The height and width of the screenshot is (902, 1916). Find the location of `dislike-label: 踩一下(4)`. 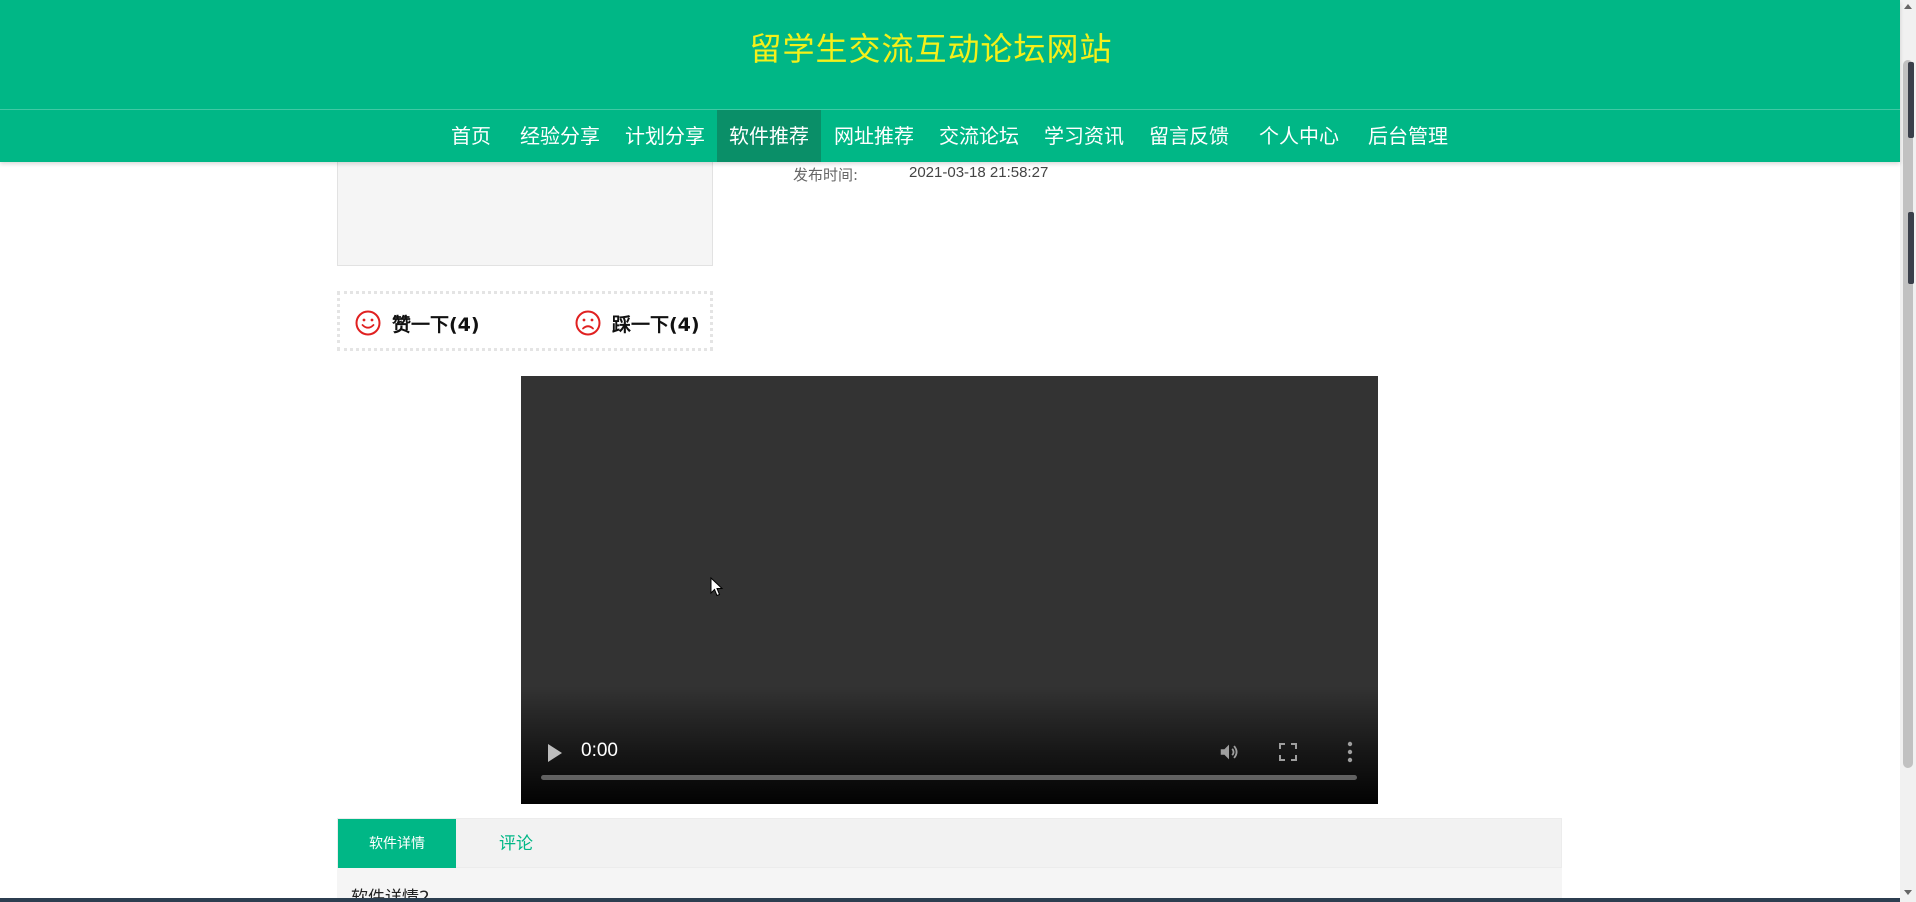

dislike-label: 踩一下(4) is located at coordinates (656, 324).